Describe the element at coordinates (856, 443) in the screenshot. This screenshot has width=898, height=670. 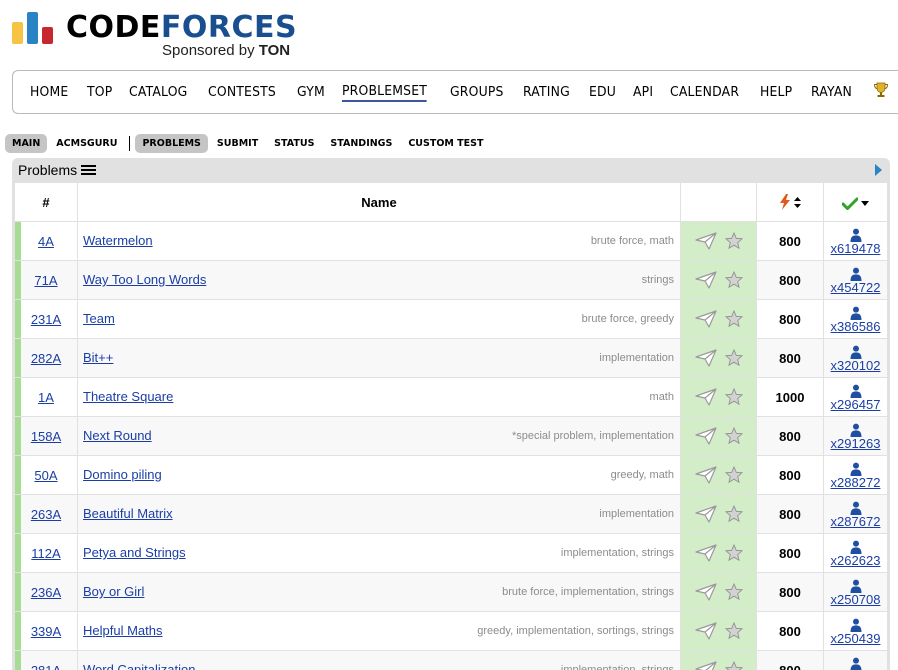
I see `solved-count-link: x291263` at that location.